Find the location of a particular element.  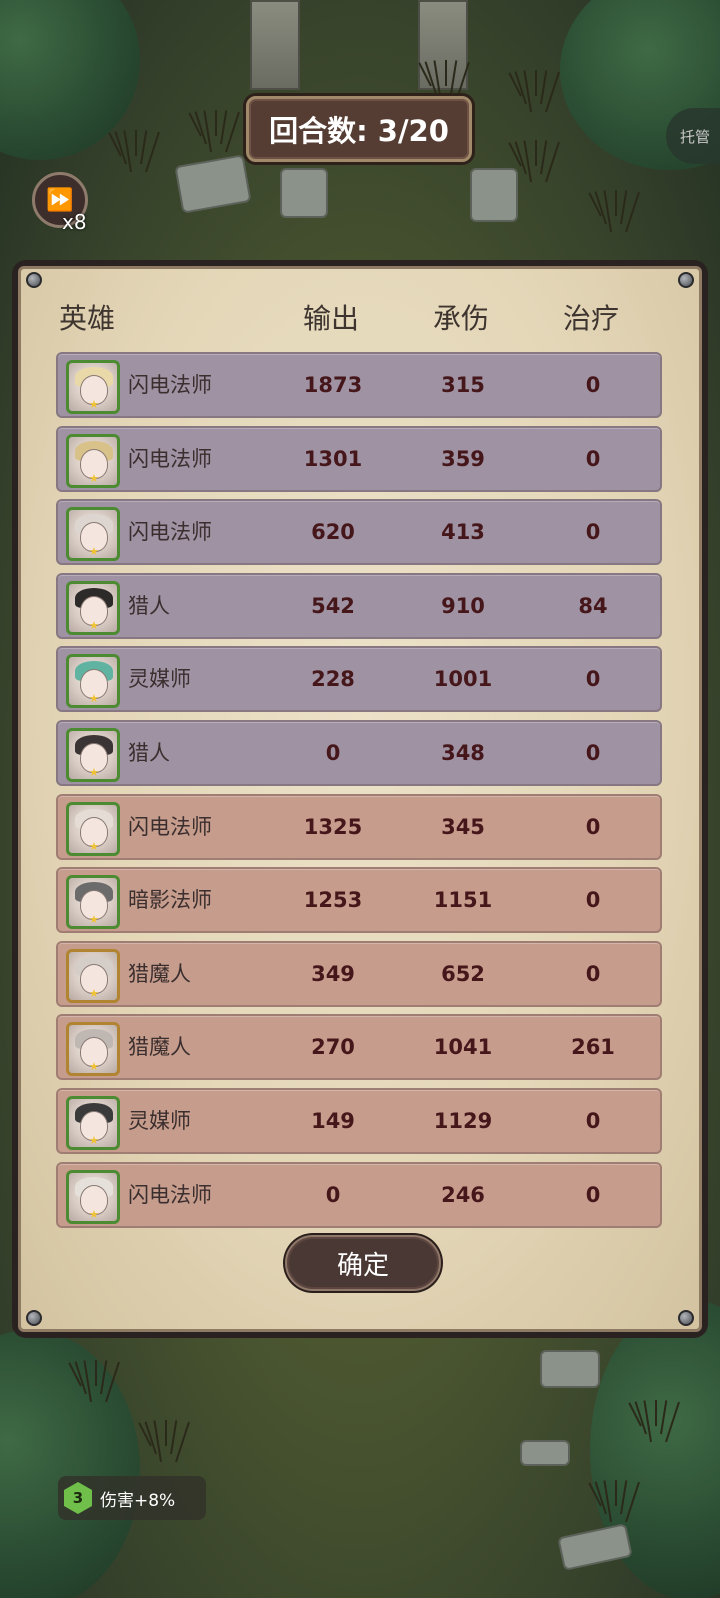

round-counter: 回合数: 3/20 is located at coordinates (359, 129).